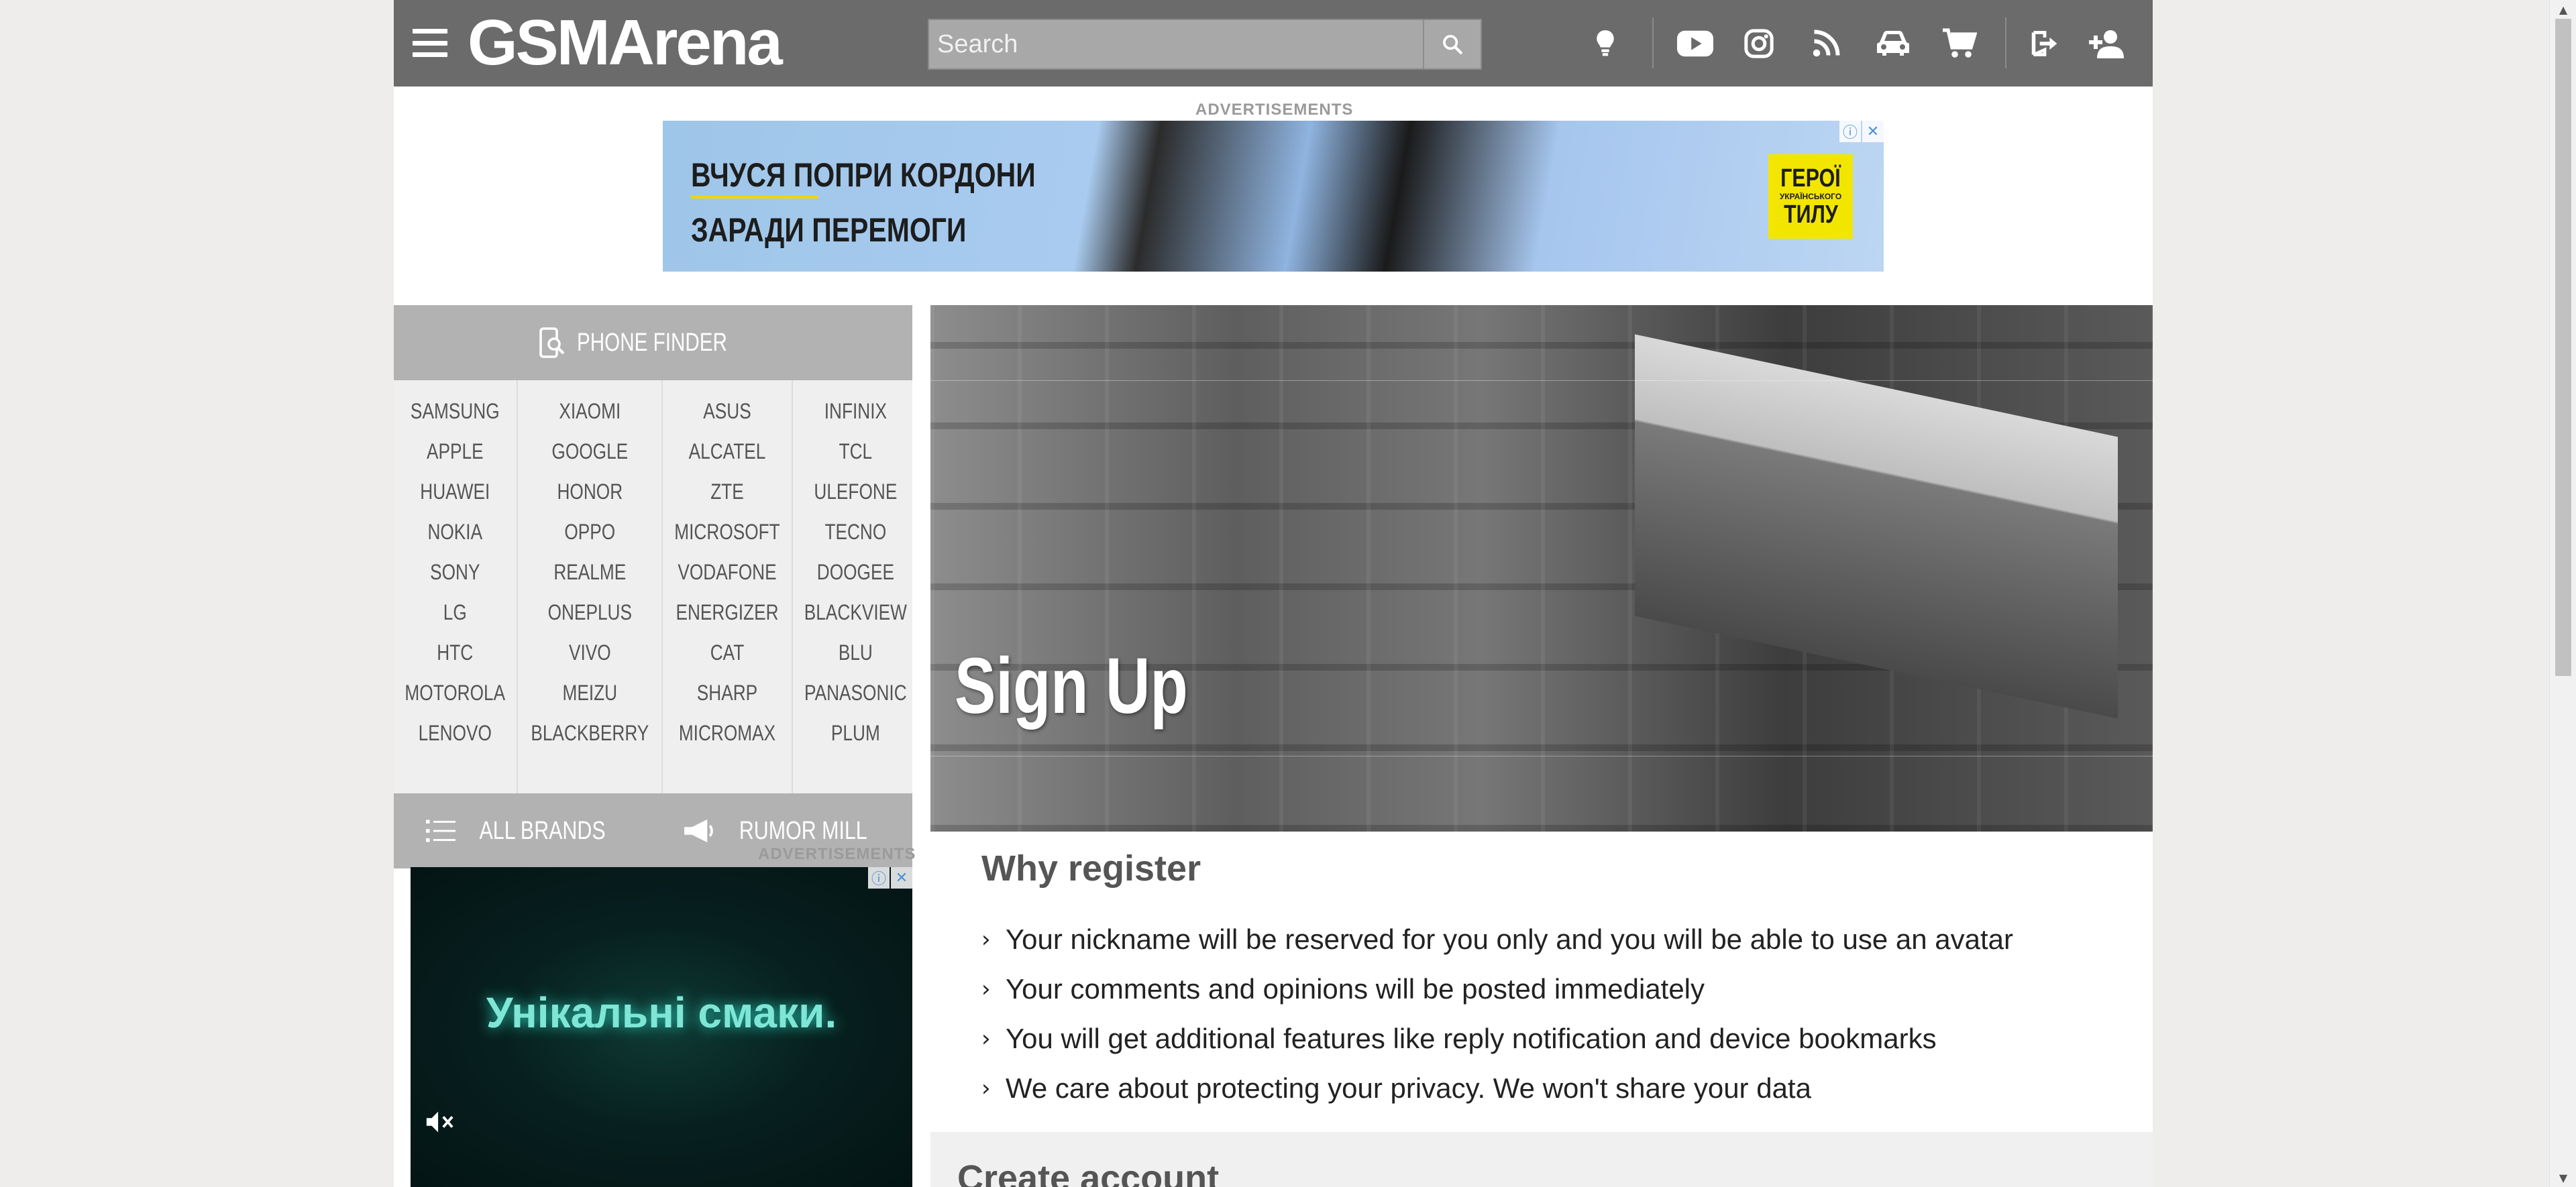 The height and width of the screenshot is (1187, 2576). Describe the element at coordinates (455, 411) in the screenshot. I see `brand-link: SAMSUNG` at that location.